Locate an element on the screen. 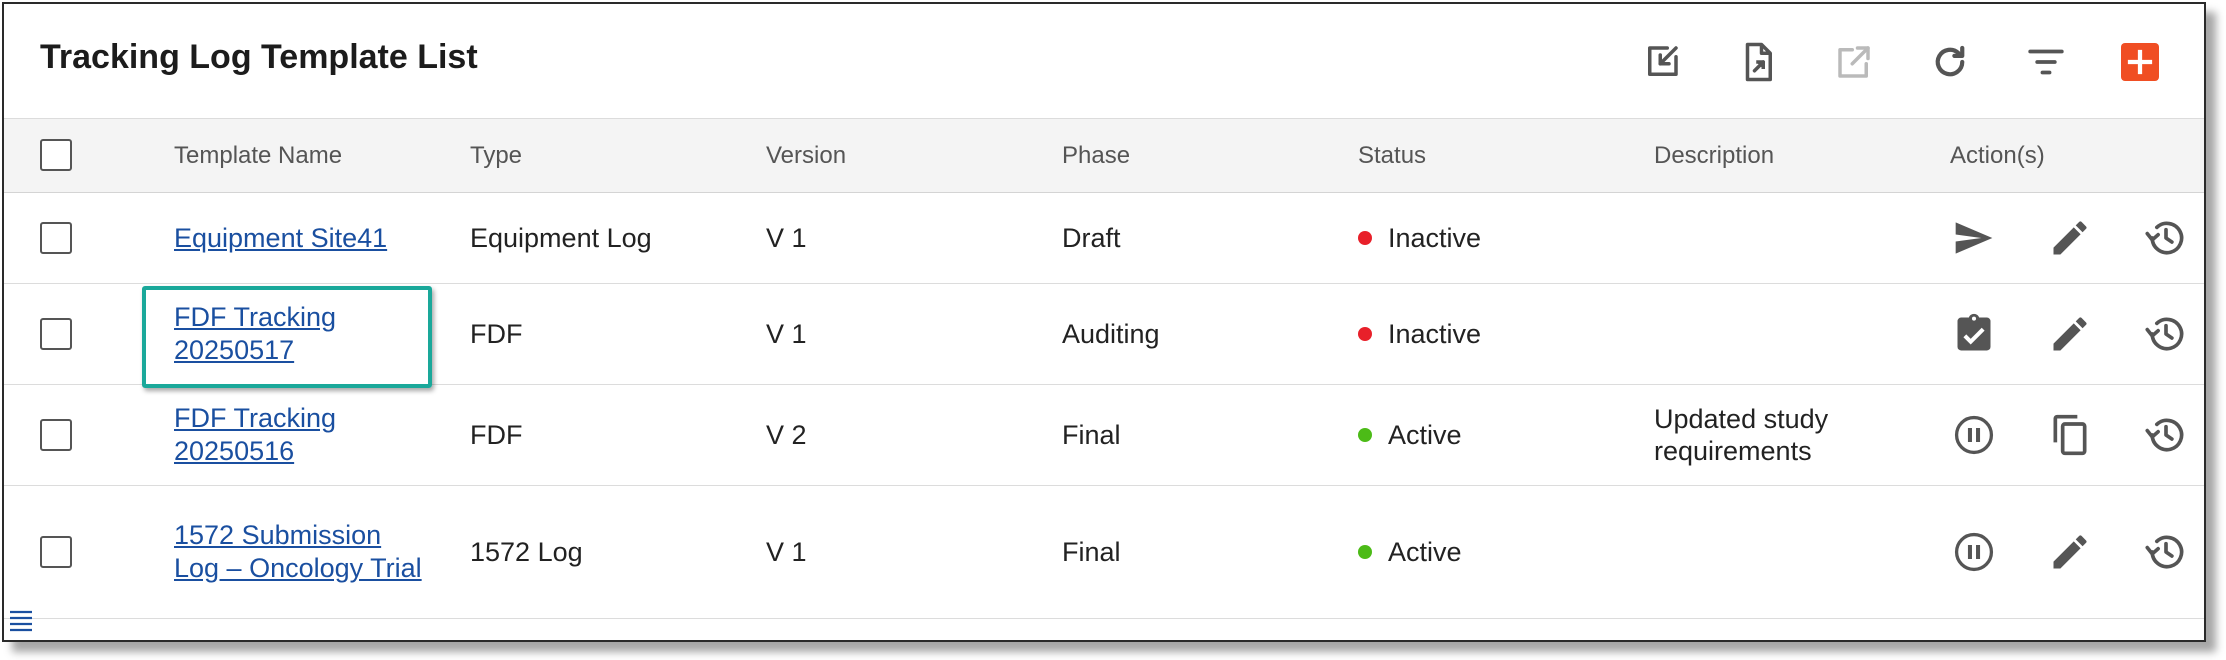 The width and height of the screenshot is (2226, 660). template-name-link: FDF Tracking 20250516 is located at coordinates (284, 435).